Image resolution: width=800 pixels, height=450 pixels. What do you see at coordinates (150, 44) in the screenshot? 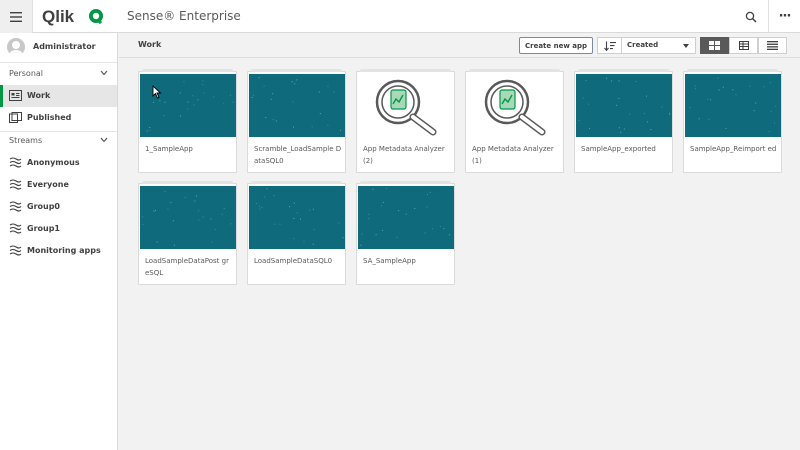
I see `page-title: Work` at bounding box center [150, 44].